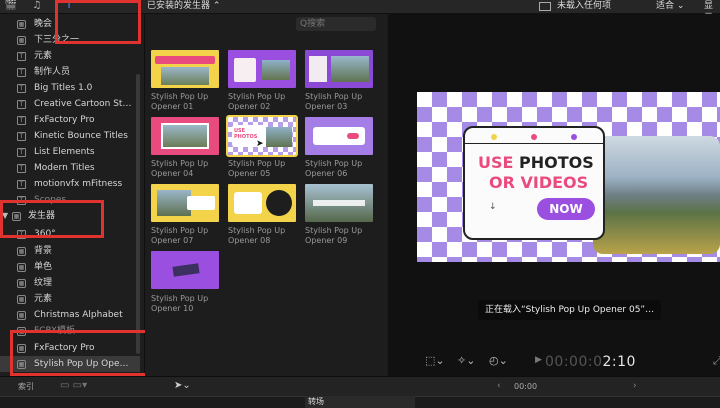 The width and height of the screenshot is (720, 408). What do you see at coordinates (538, 360) in the screenshot?
I see `play-icon: ▶` at bounding box center [538, 360].